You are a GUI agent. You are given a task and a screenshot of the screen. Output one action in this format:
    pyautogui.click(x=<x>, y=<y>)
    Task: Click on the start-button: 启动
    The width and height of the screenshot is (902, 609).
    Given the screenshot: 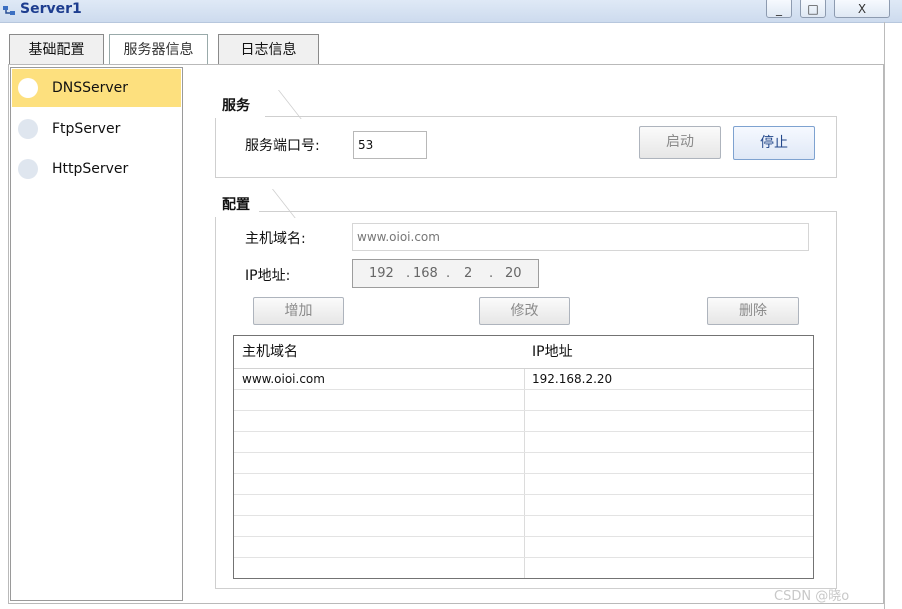 What is the action you would take?
    pyautogui.click(x=680, y=142)
    